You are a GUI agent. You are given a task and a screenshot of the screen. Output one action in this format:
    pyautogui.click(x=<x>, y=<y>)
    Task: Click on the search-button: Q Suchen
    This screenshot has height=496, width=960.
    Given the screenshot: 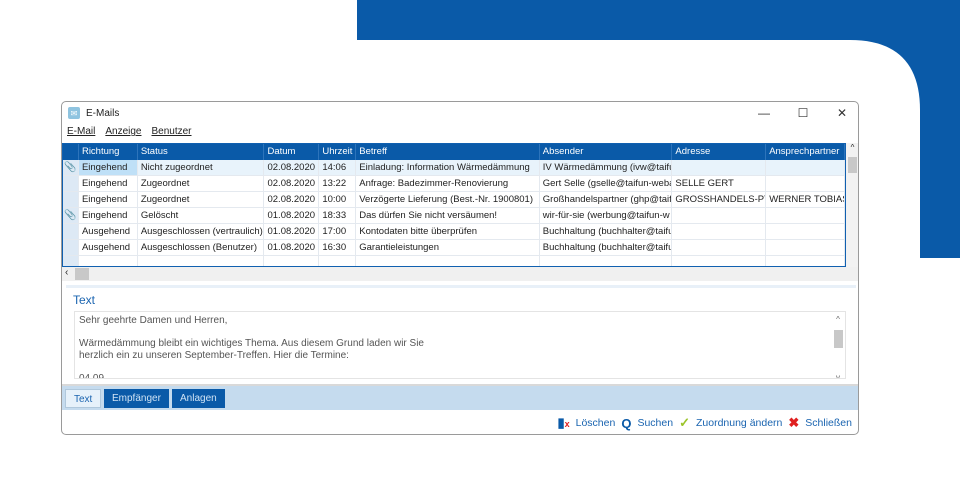 What is the action you would take?
    pyautogui.click(x=647, y=423)
    